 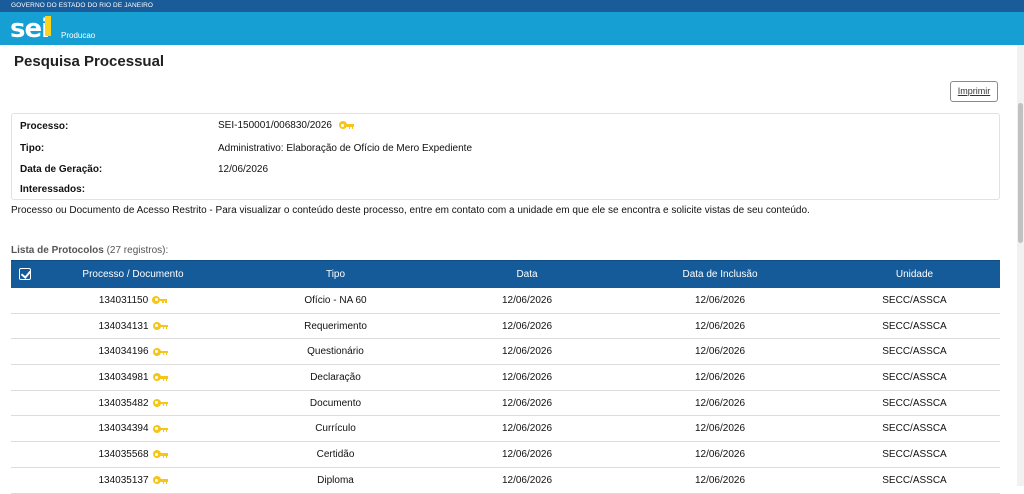 What do you see at coordinates (53, 189) in the screenshot?
I see `interested-label: Interessados:` at bounding box center [53, 189].